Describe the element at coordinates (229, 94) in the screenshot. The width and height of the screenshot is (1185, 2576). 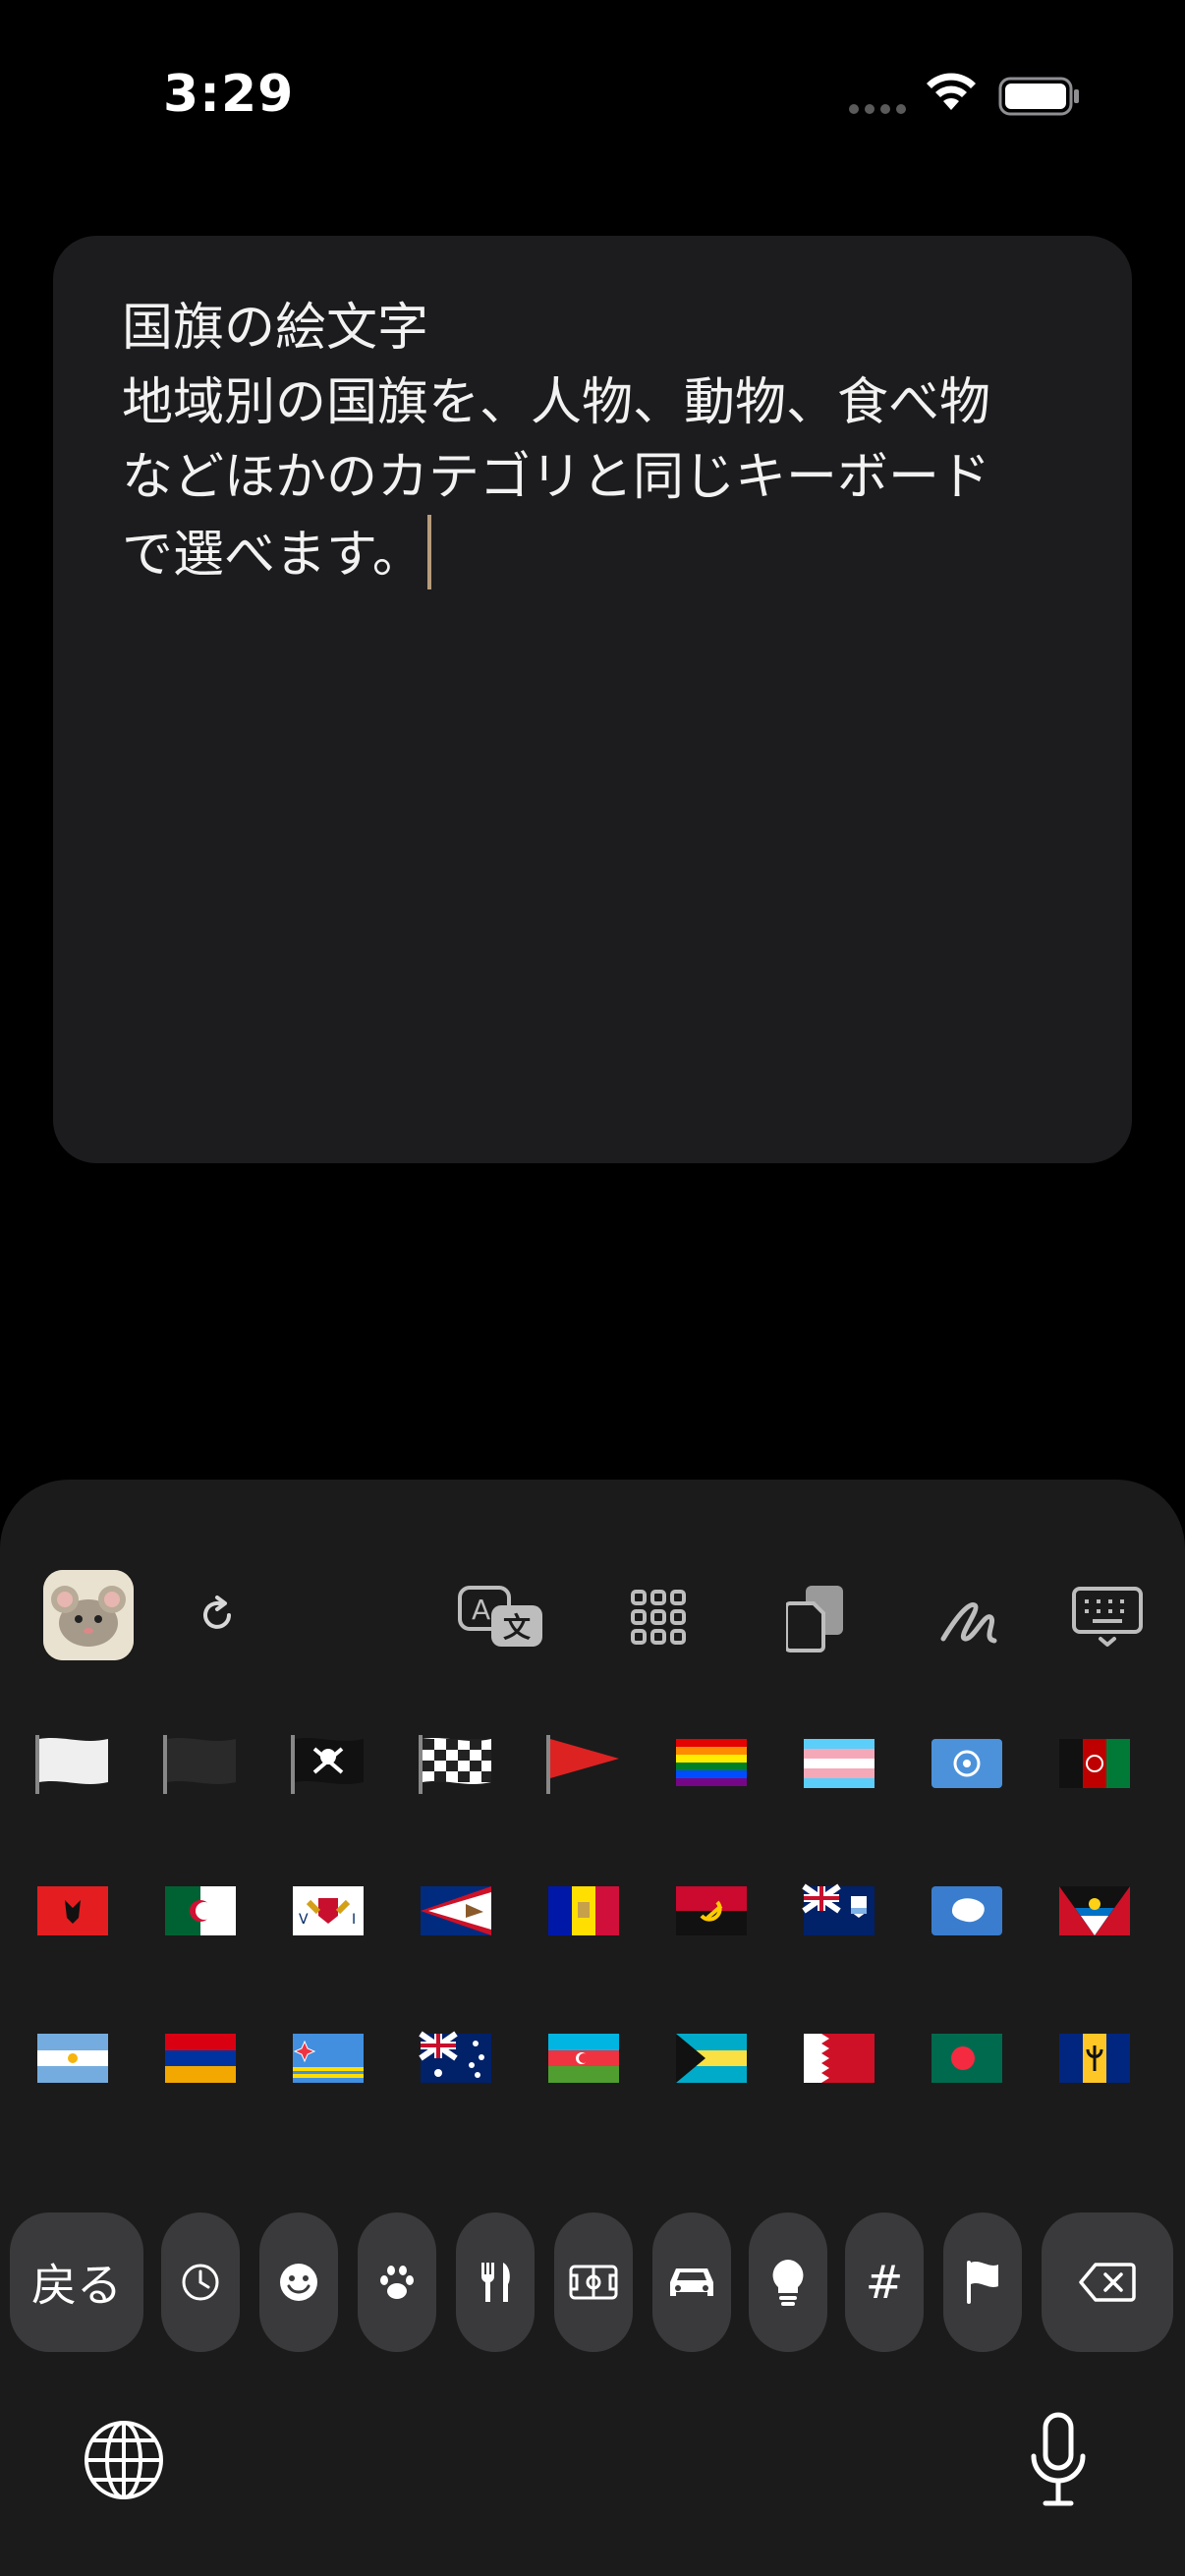
I see `status-time: 3:29` at that location.